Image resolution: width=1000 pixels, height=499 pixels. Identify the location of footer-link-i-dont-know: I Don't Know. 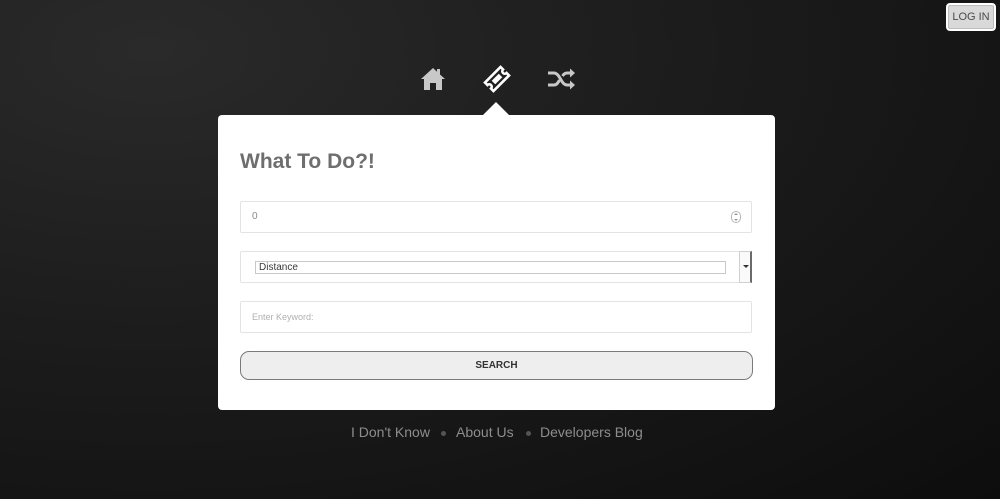
(390, 432).